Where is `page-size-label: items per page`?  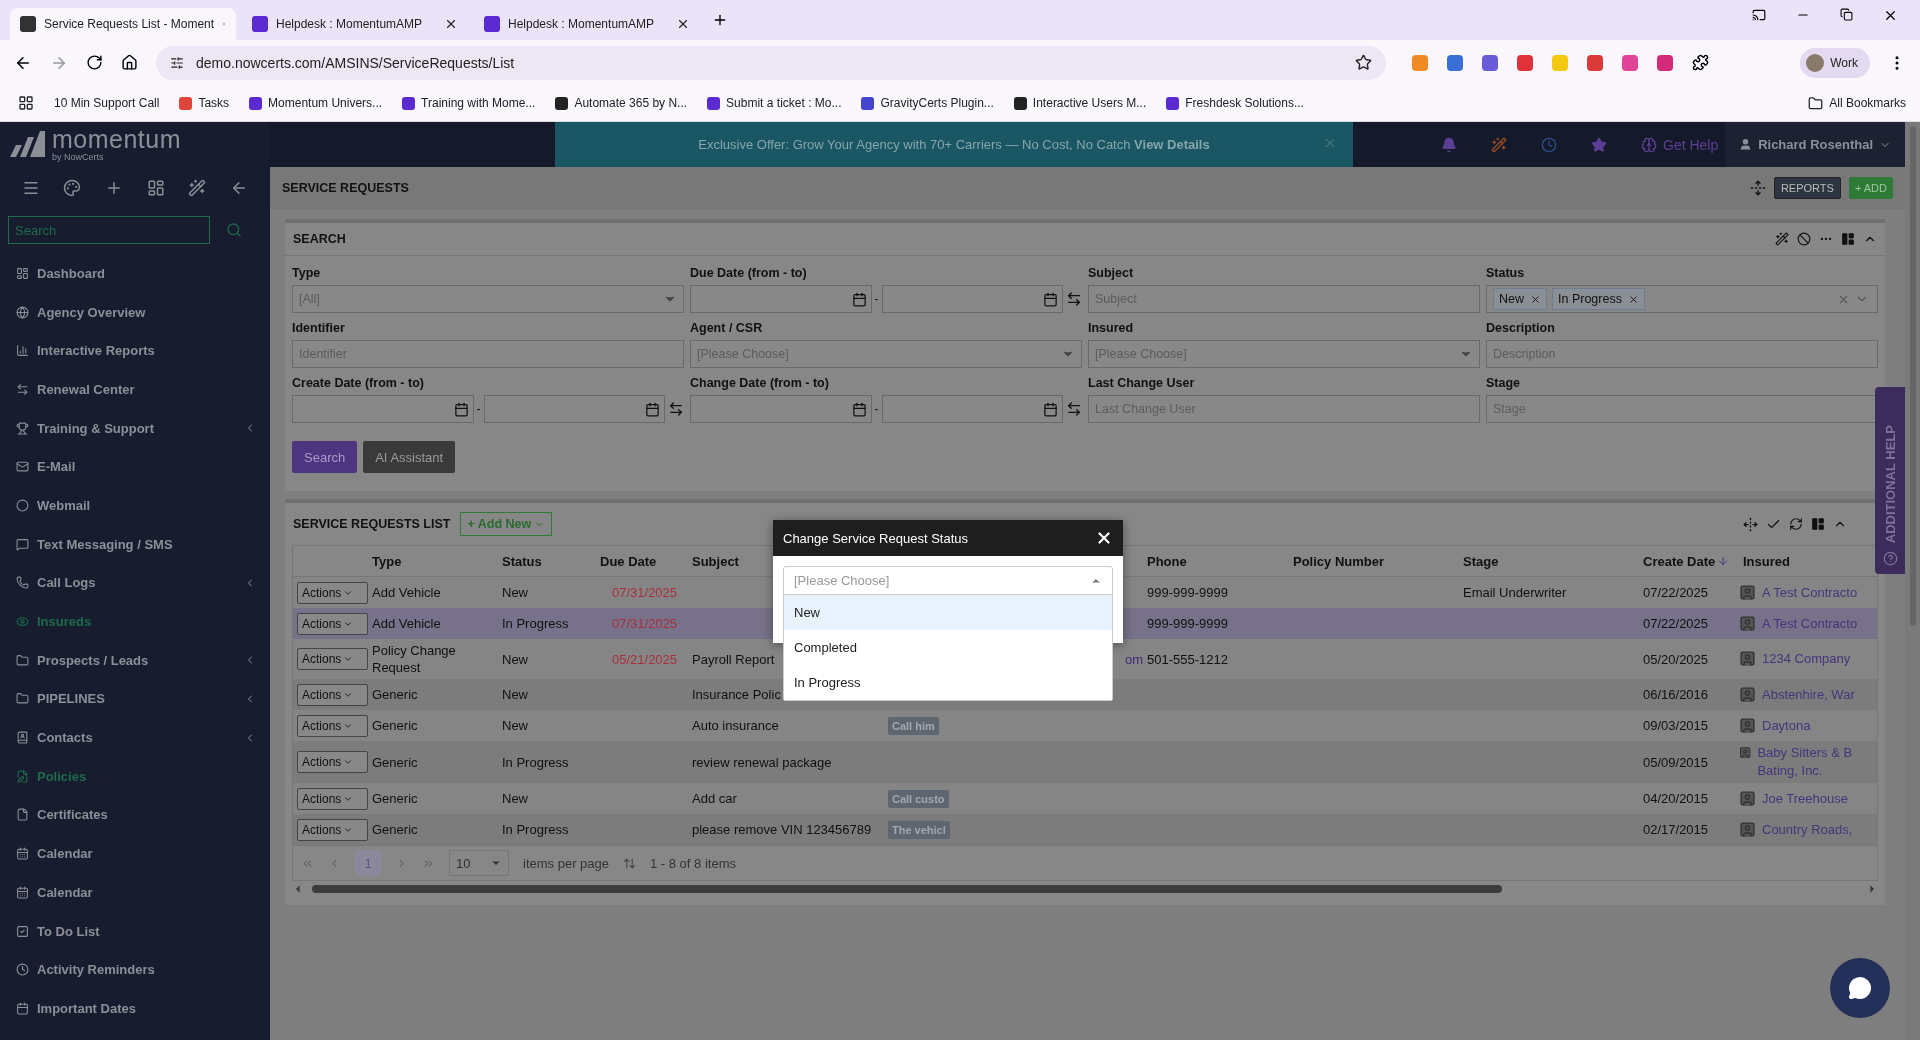 page-size-label: items per page is located at coordinates (566, 863).